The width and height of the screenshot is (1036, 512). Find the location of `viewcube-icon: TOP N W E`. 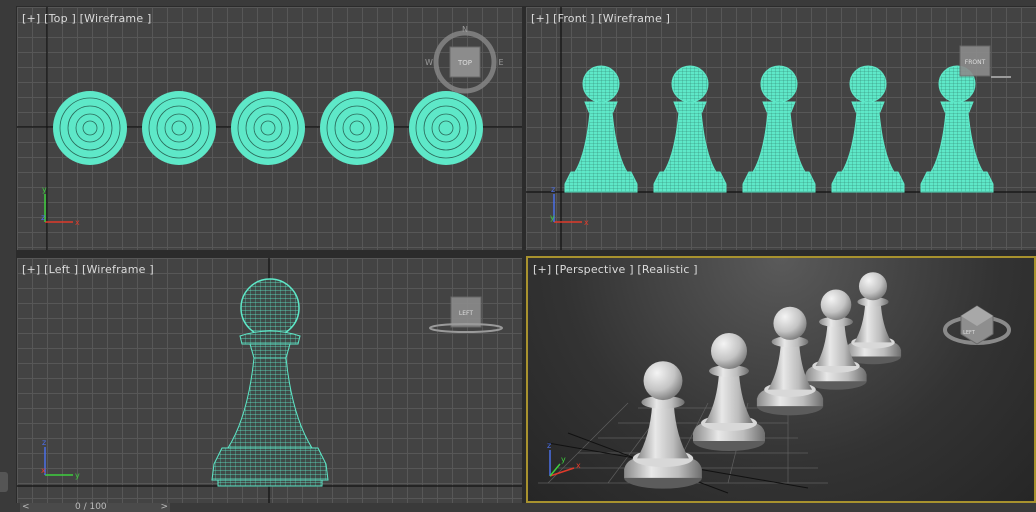

viewcube-icon: TOP N W E is located at coordinates (464, 59).